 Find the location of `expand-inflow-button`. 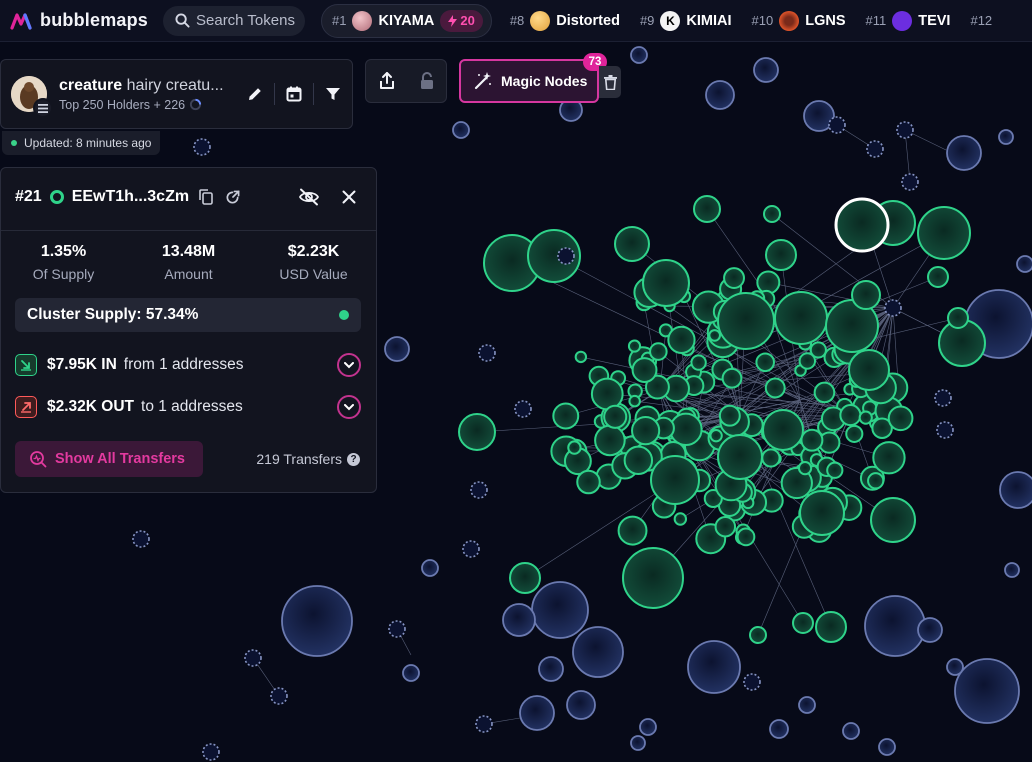

expand-inflow-button is located at coordinates (349, 365).